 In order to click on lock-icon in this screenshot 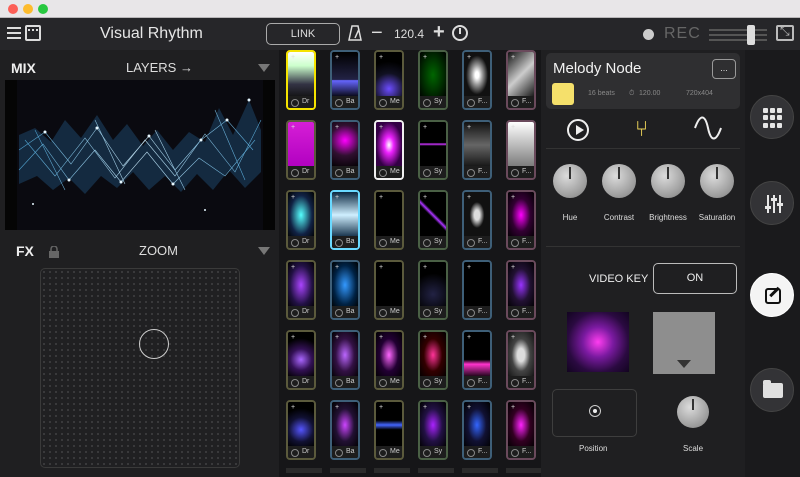, I will do `click(54, 252)`.